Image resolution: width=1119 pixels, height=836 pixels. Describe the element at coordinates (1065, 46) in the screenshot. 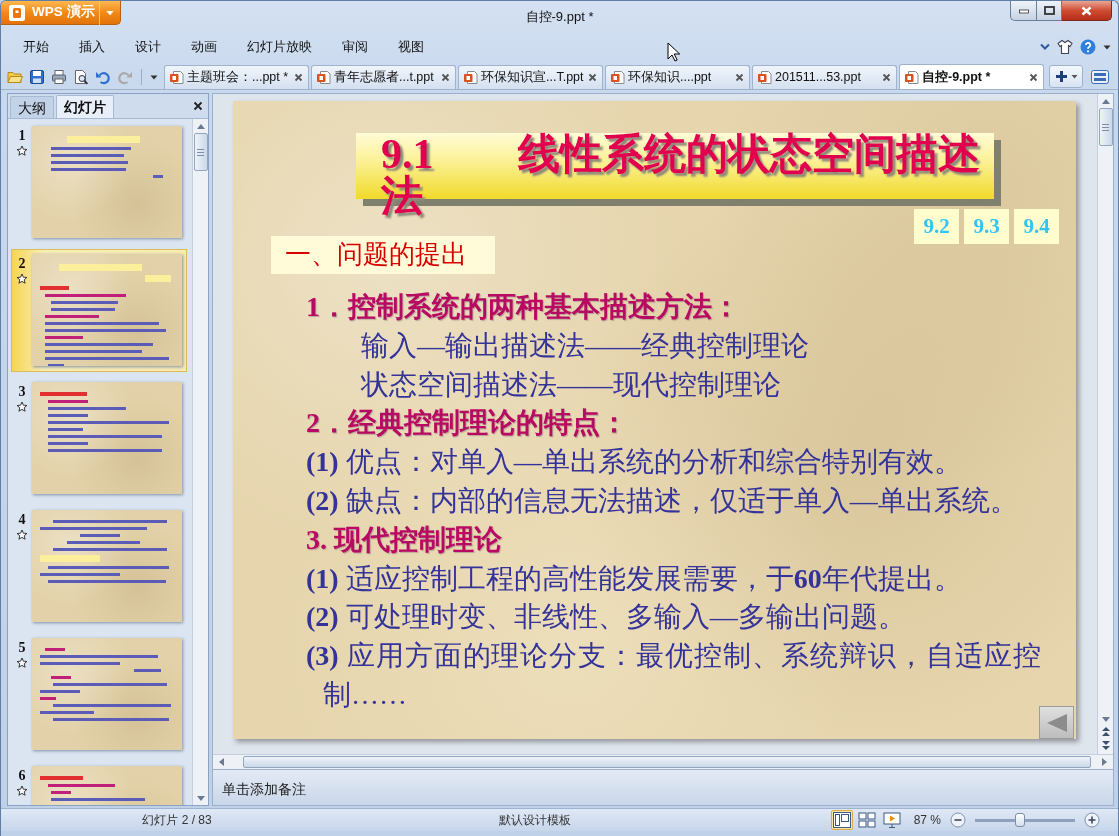

I see `shirt-icon` at that location.